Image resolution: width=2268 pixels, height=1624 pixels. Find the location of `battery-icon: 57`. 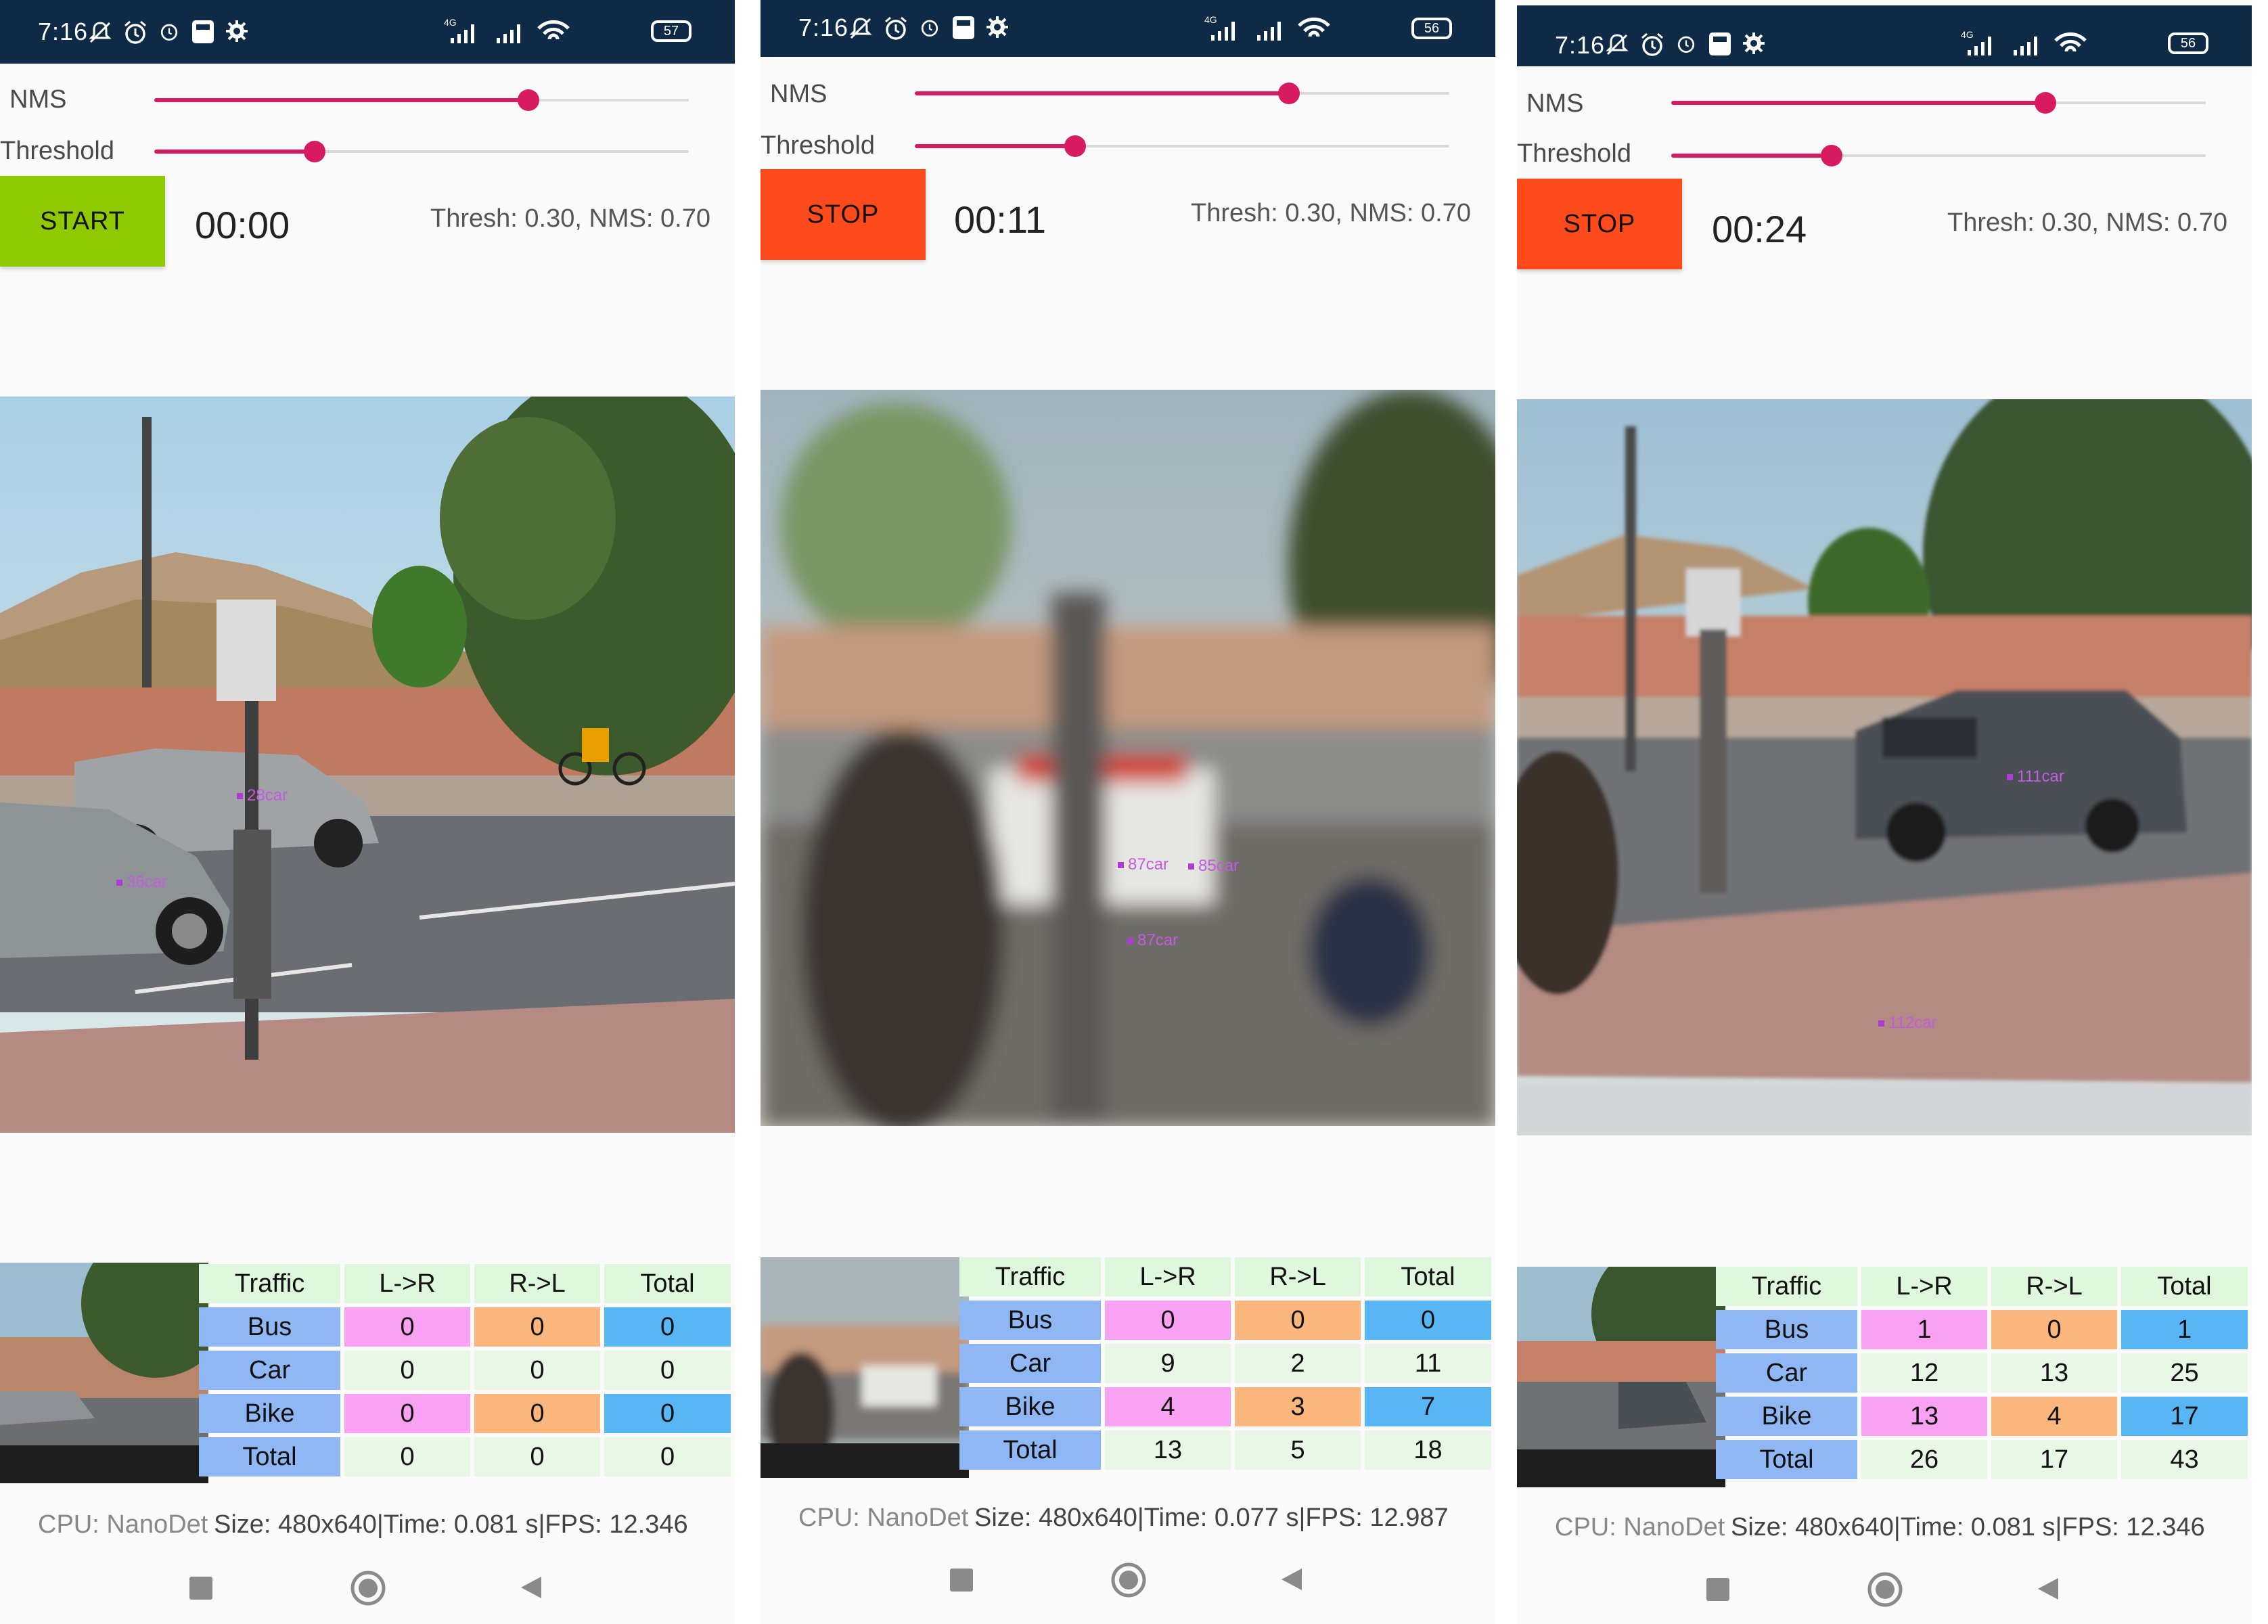

battery-icon: 57 is located at coordinates (671, 31).